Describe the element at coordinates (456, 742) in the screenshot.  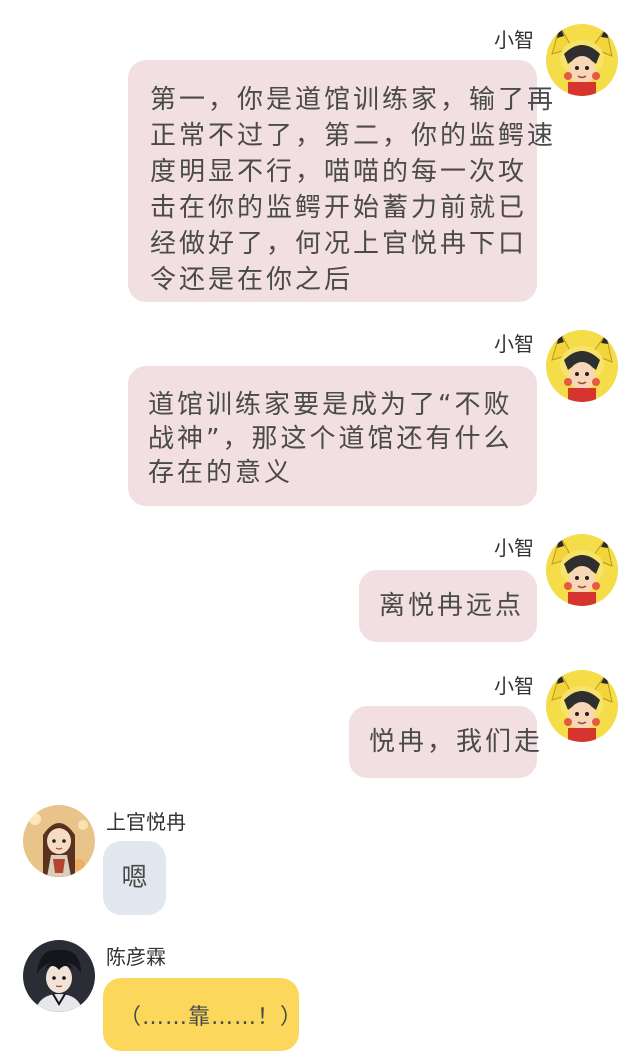
I see `message-text-line: 悦冉，我们走` at that location.